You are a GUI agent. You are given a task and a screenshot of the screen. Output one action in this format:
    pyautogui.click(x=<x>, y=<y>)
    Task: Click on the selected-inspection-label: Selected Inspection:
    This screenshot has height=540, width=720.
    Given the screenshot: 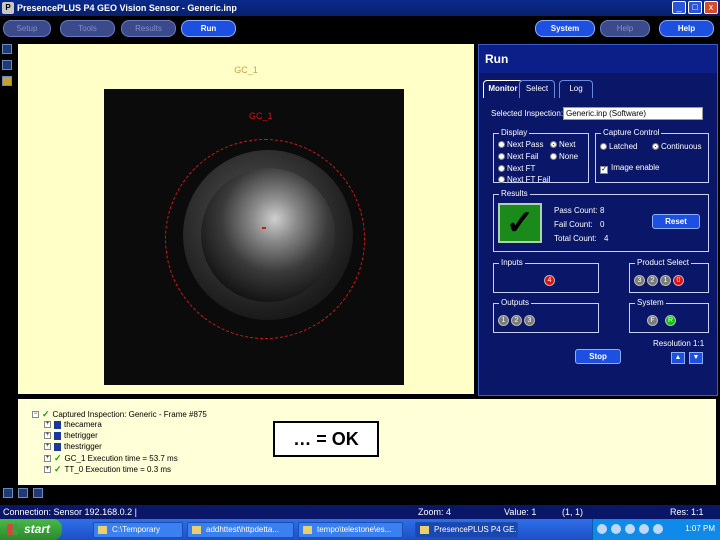 What is the action you would take?
    pyautogui.click(x=527, y=113)
    